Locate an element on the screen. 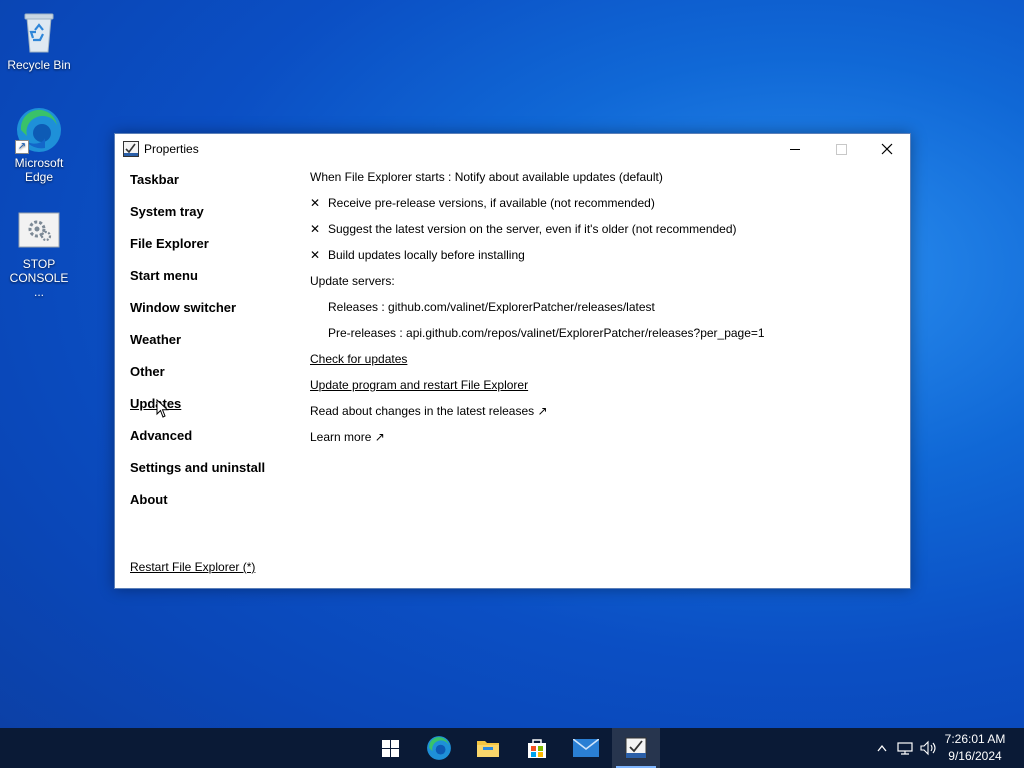 The width and height of the screenshot is (1024, 768). store-icon is located at coordinates (537, 748).